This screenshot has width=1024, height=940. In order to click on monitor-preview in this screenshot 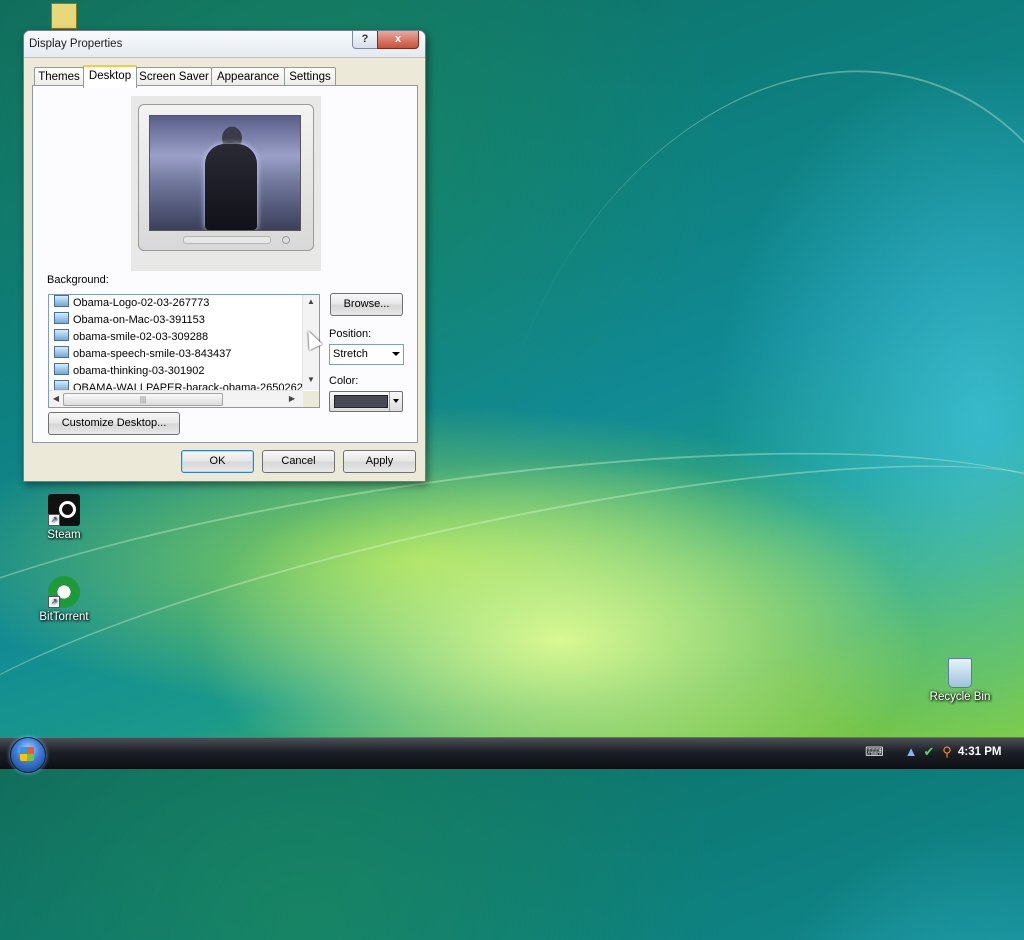, I will do `click(226, 183)`.